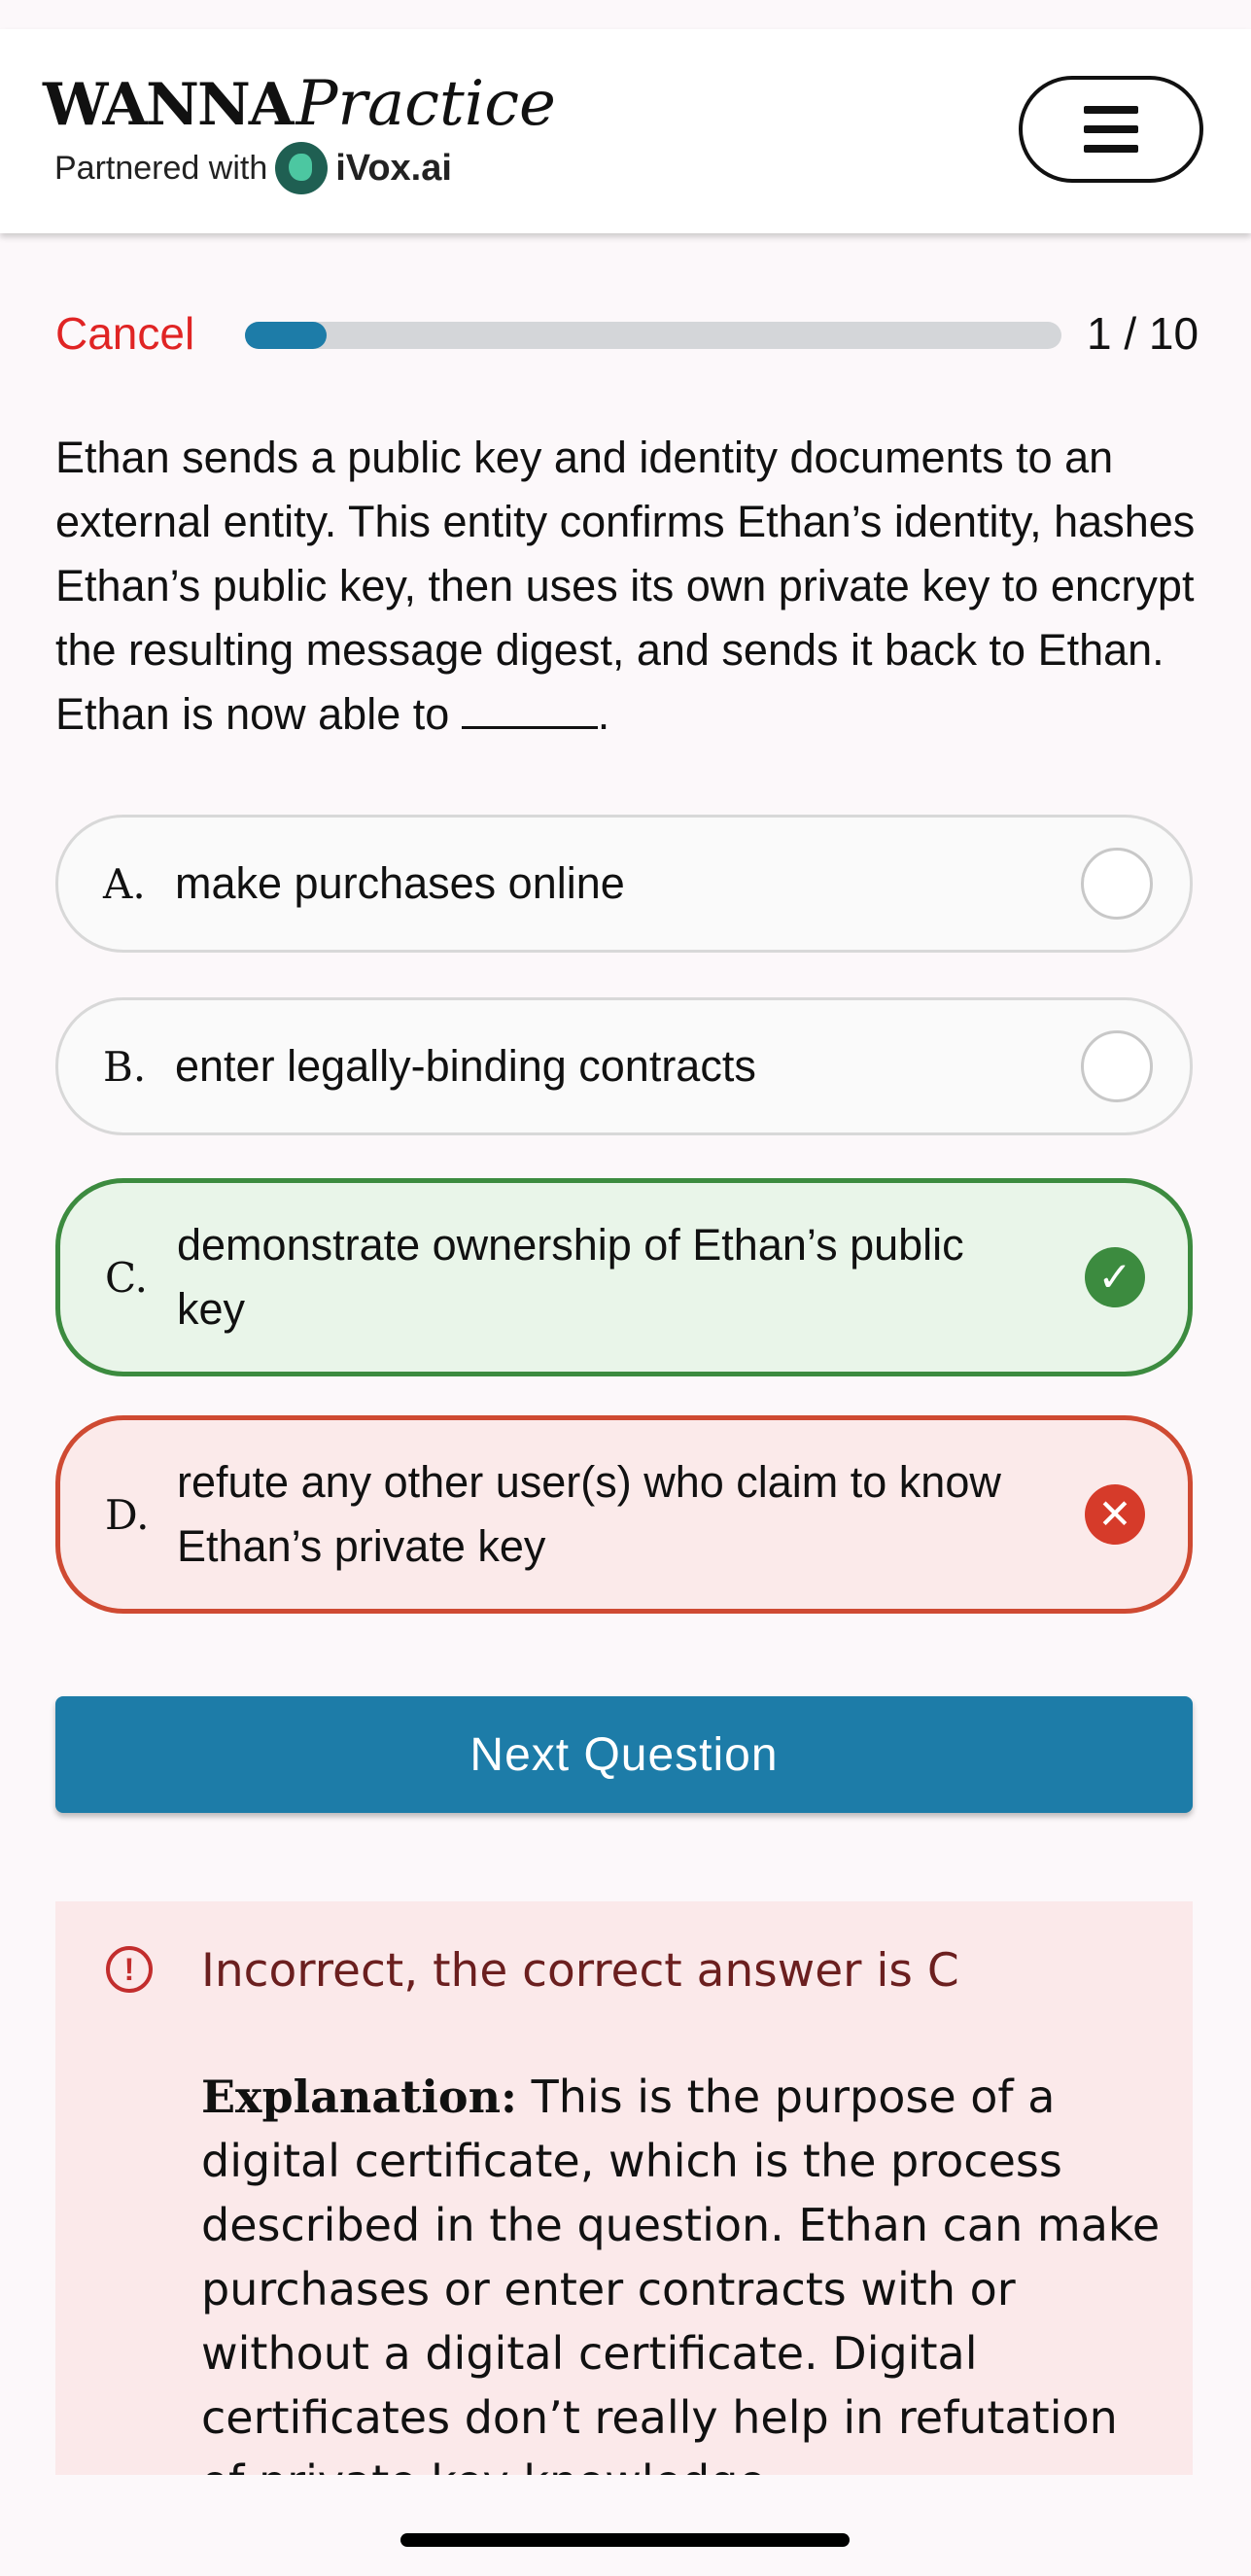 This screenshot has height=2576, width=1251. What do you see at coordinates (126, 1277) in the screenshot?
I see `option-letter: C.` at bounding box center [126, 1277].